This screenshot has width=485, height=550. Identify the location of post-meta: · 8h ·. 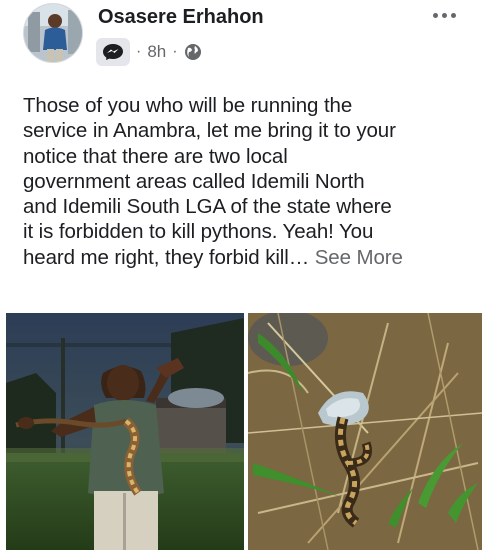
(149, 52).